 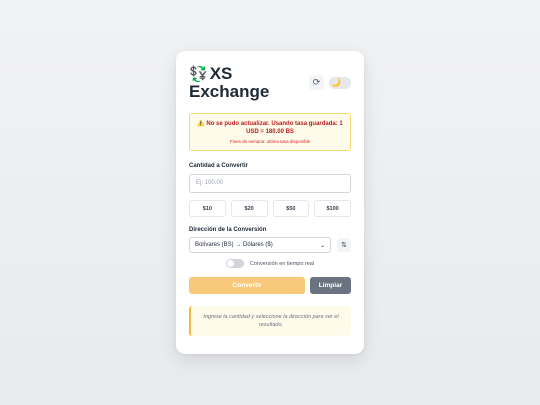 I want to click on chevron-down-icon: ⌄, so click(x=322, y=245).